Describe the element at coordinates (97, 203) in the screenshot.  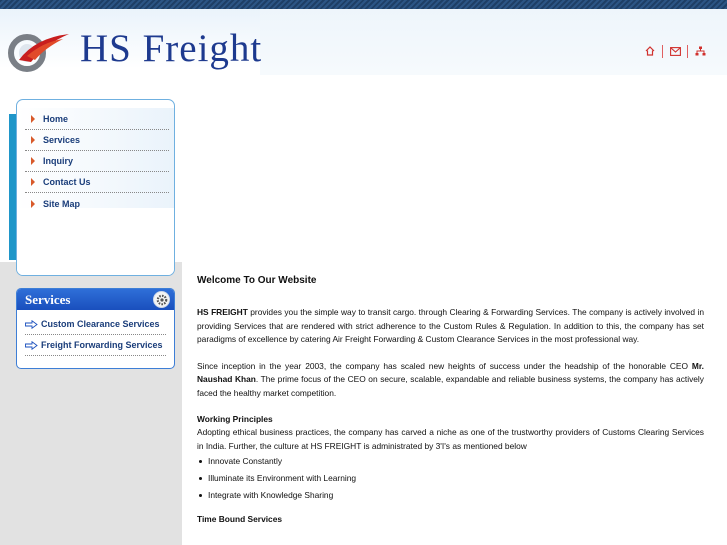
I see `nav-item-site-map: Site Map` at that location.